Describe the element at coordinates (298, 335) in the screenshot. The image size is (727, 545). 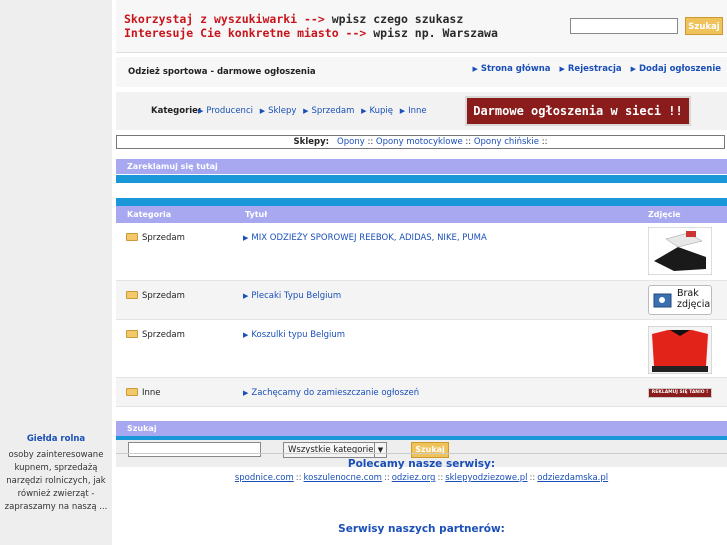
I see `row-title-link: Koszulki typu Belgium` at that location.